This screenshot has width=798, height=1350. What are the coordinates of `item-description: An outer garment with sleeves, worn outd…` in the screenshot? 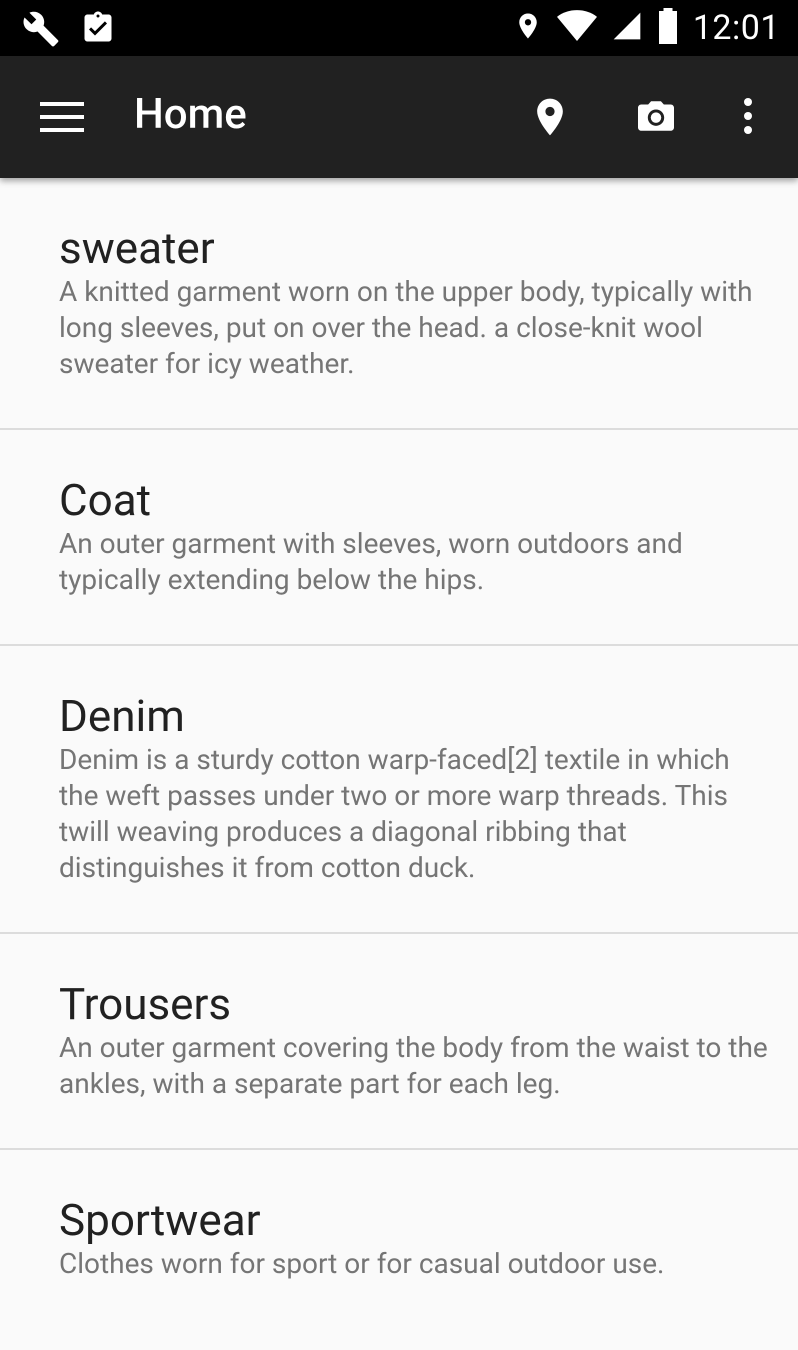 It's located at (371, 561).